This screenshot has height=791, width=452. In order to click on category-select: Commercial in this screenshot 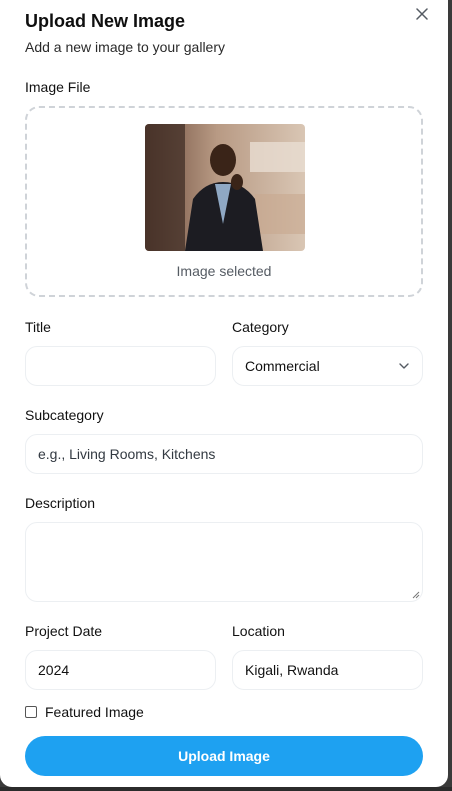, I will do `click(327, 366)`.